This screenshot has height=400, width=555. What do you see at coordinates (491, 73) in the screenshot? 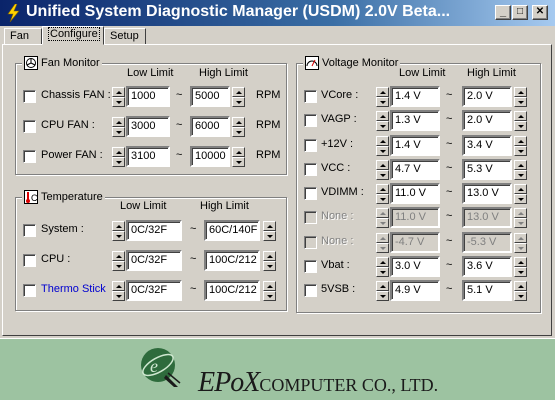
I see `volt-high-limit-header: High Limit` at bounding box center [491, 73].